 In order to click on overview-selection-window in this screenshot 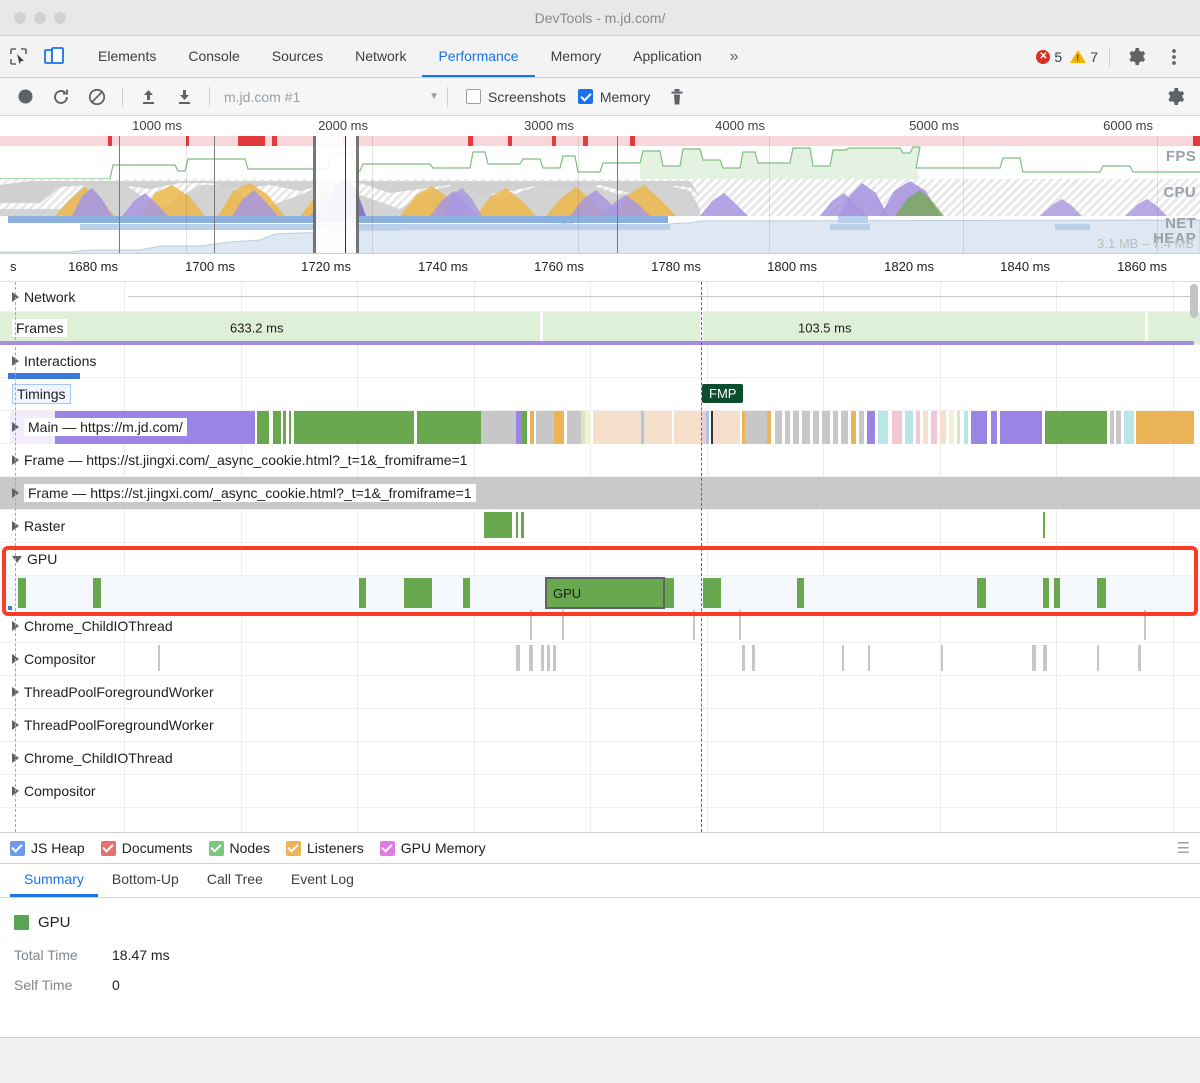, I will do `click(336, 194)`.